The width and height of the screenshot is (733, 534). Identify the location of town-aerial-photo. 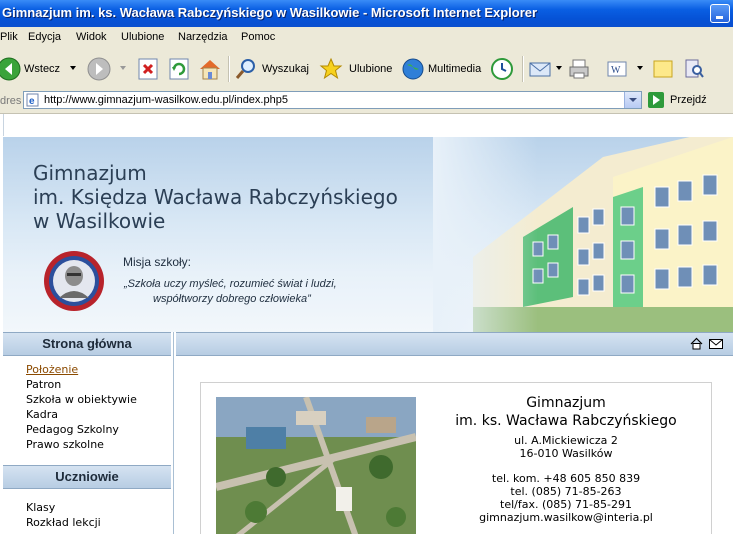
(316, 465).